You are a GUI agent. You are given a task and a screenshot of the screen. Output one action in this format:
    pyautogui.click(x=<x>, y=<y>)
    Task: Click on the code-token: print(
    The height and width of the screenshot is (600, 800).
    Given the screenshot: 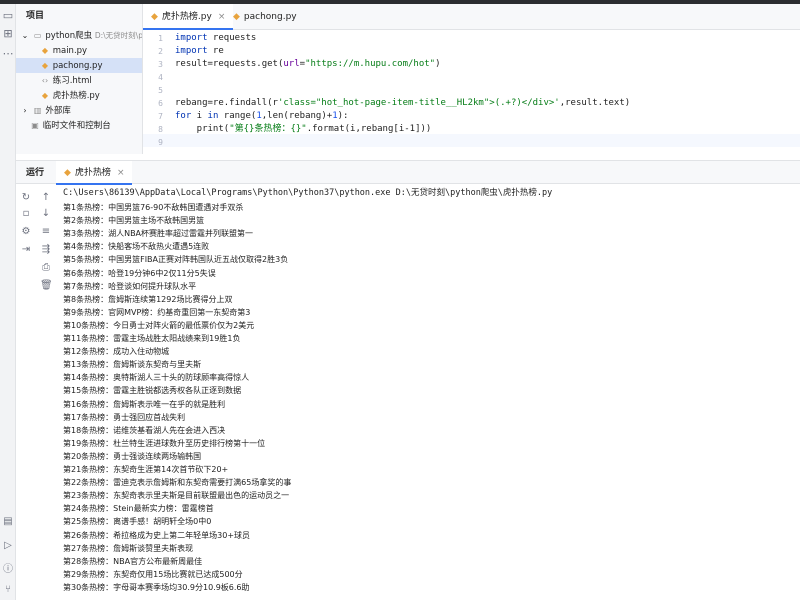 What is the action you would take?
    pyautogui.click(x=202, y=129)
    